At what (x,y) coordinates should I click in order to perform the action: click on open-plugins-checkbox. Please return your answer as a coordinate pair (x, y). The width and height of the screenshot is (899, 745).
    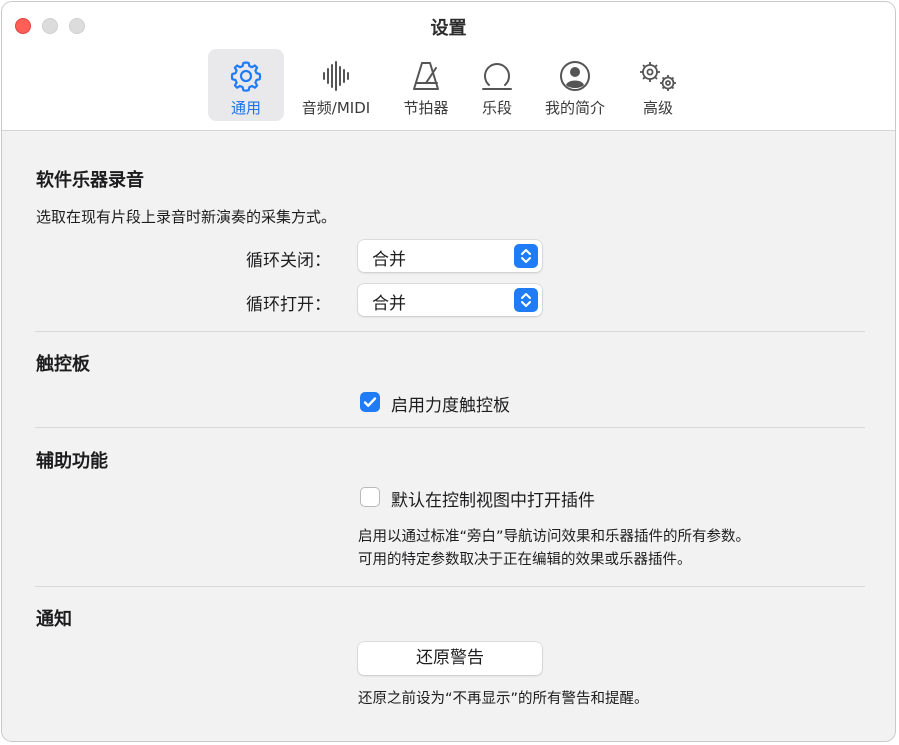
    Looking at the image, I should click on (370, 497).